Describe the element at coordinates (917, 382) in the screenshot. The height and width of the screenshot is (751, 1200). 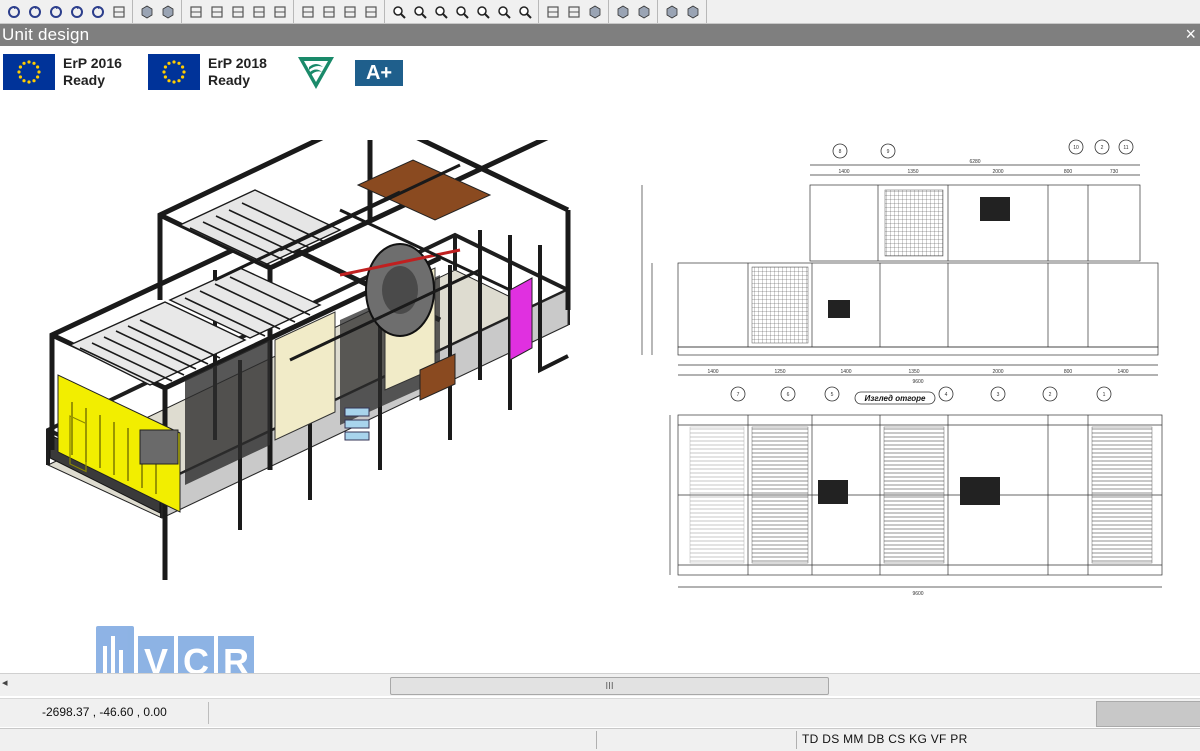
I see `dim-overall-bottom: 9600` at that location.